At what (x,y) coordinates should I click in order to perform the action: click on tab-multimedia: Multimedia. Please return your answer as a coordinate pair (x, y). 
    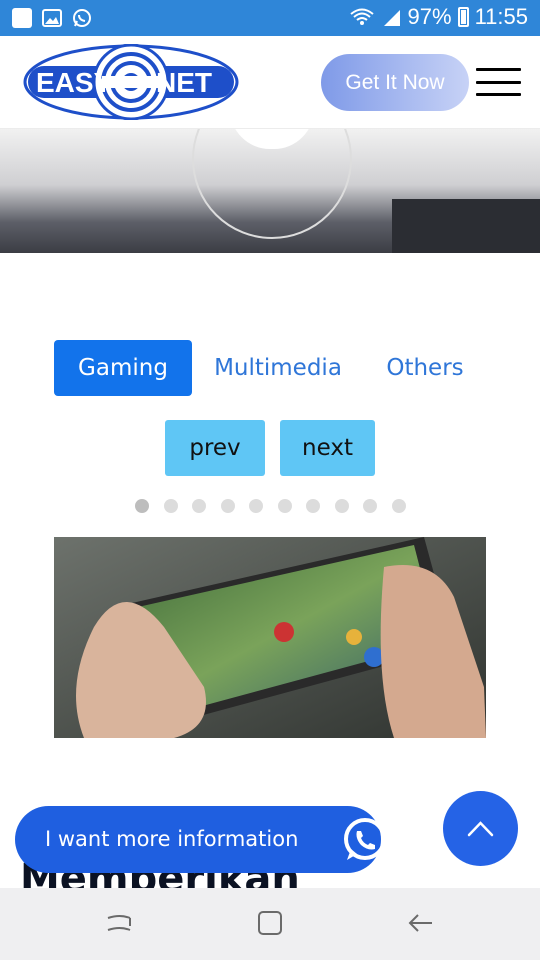
    Looking at the image, I should click on (278, 368).